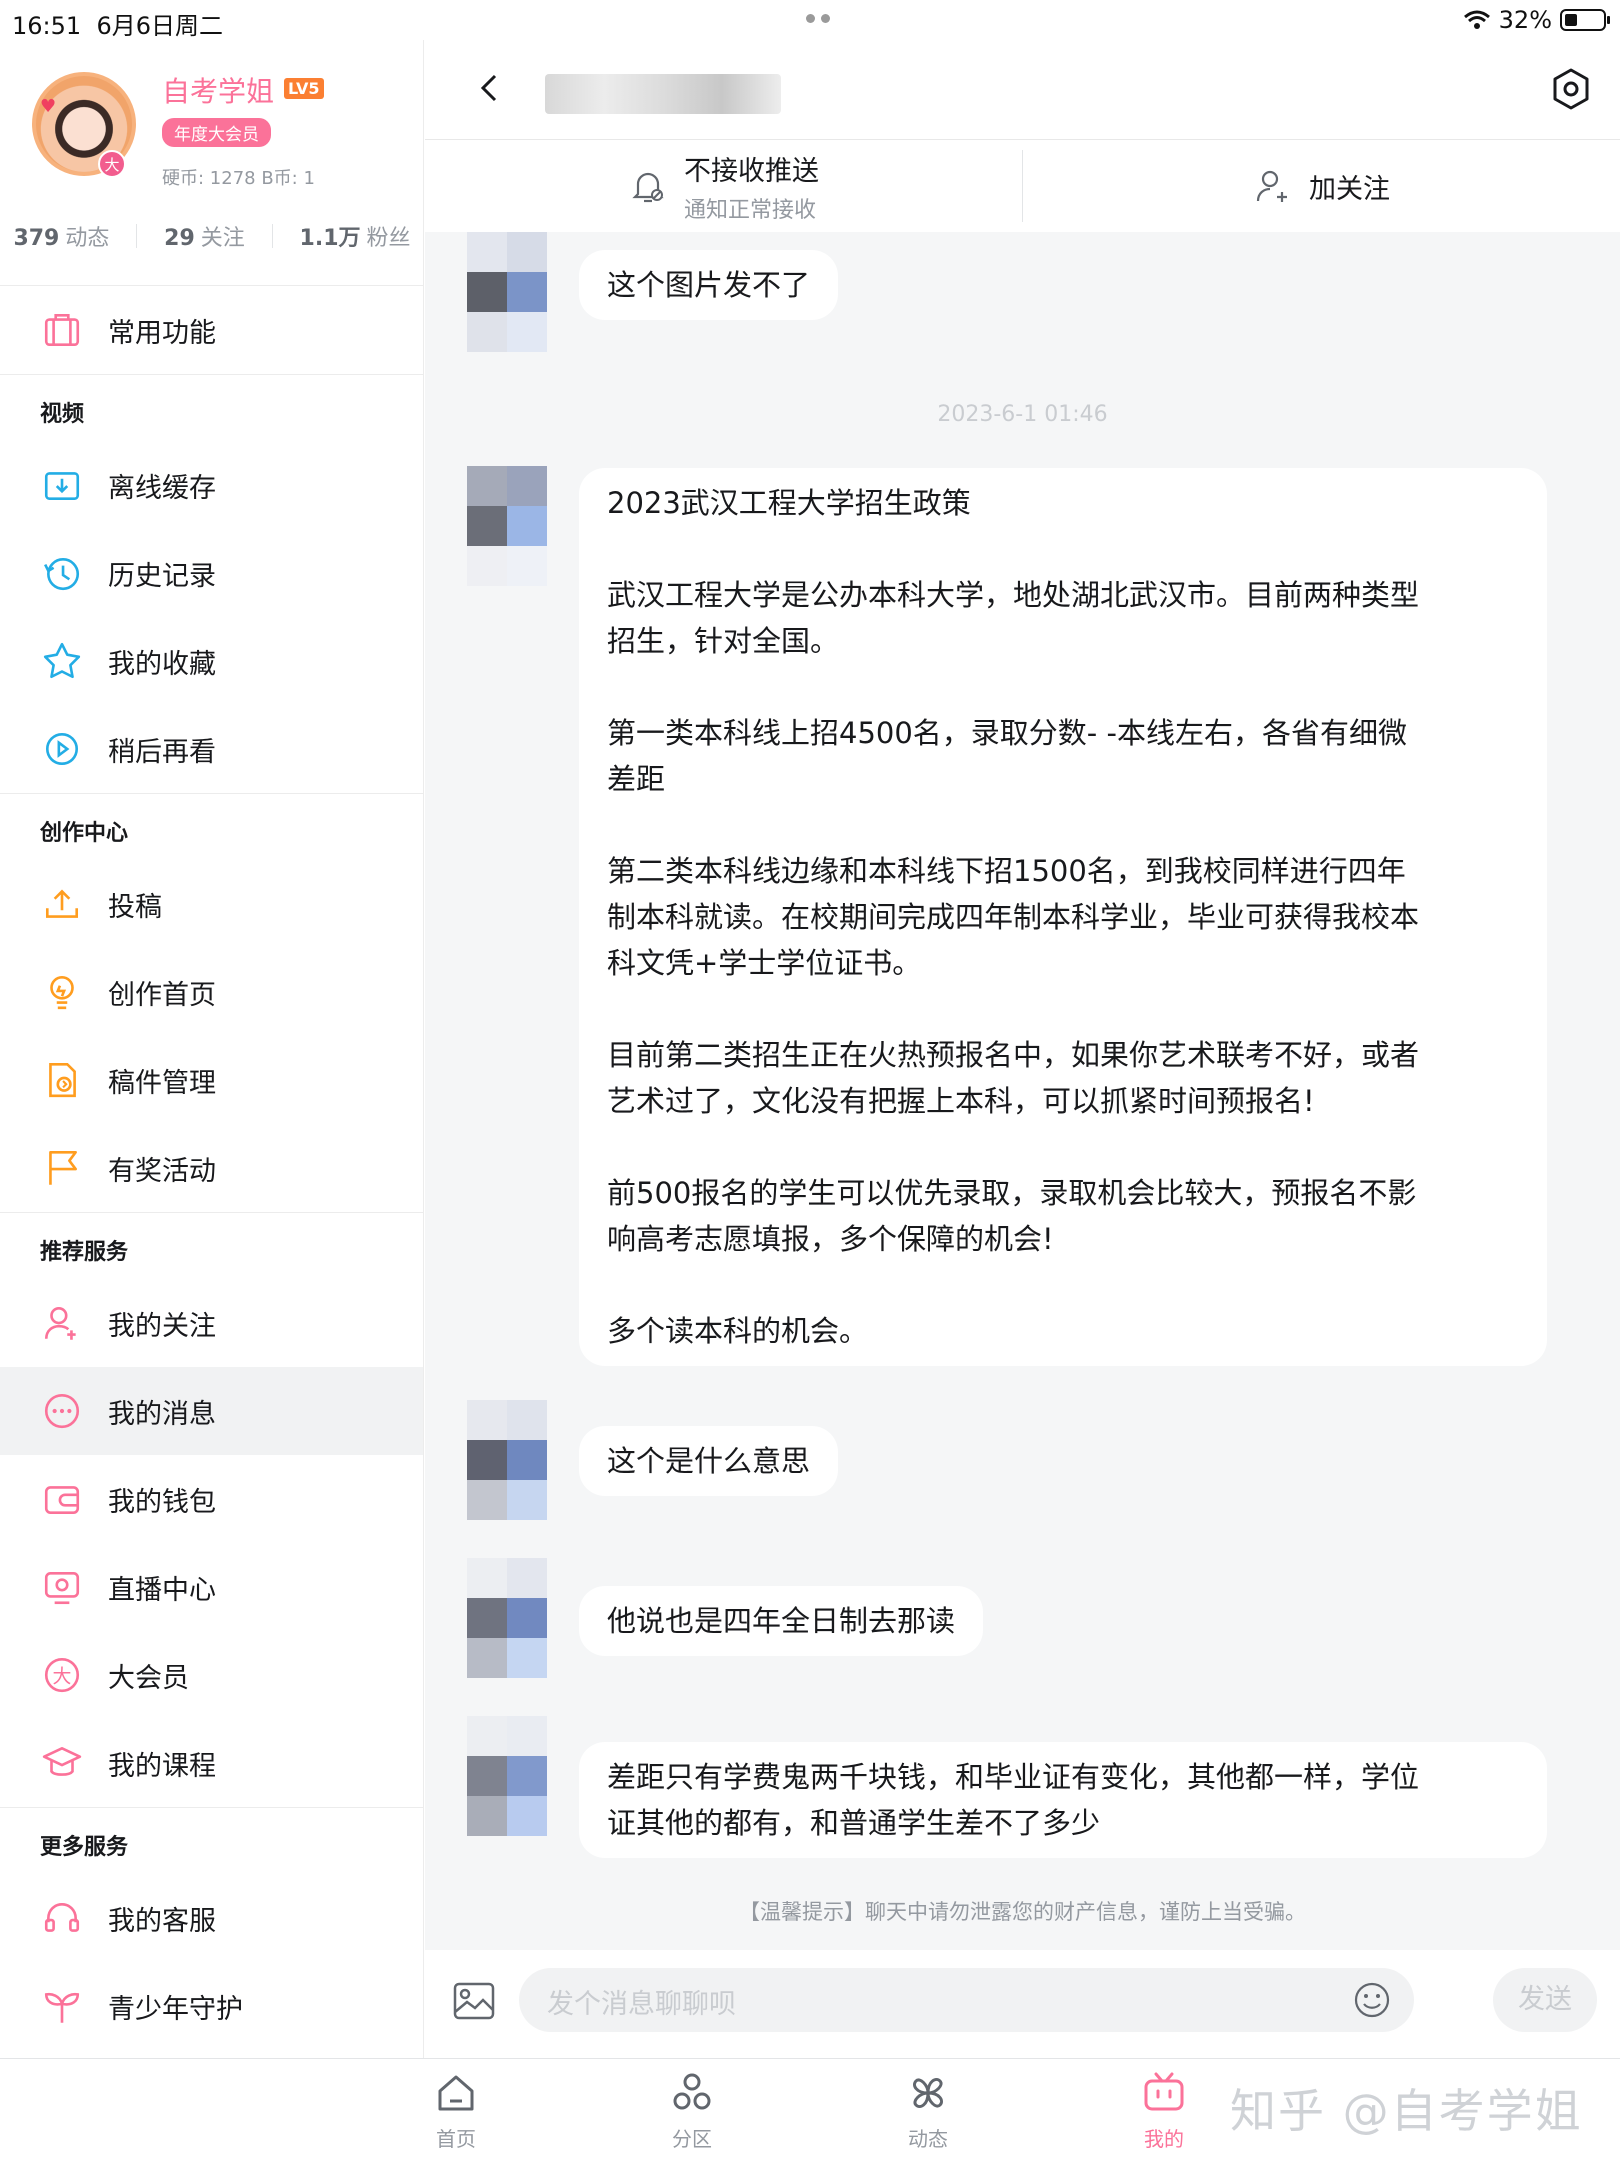 The height and width of the screenshot is (2160, 1620). Describe the element at coordinates (211, 1411) in the screenshot. I see `menu-my-messages: 我的消息` at that location.